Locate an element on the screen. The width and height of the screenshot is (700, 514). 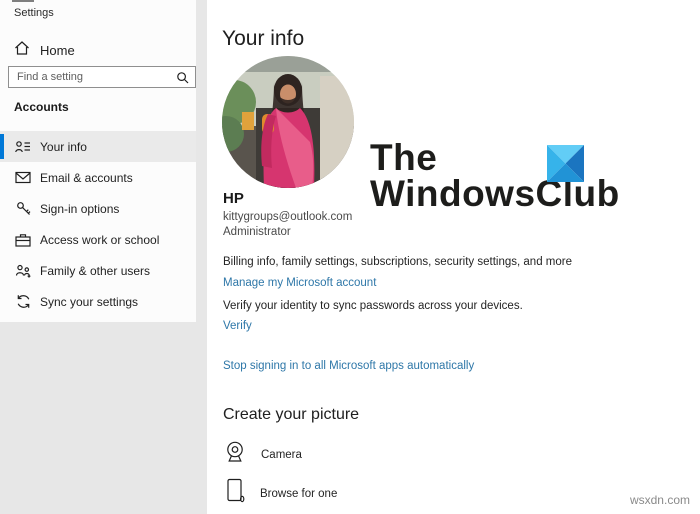
thewindowsclub-logo: The WindowsClub is located at coordinates (515, 175).